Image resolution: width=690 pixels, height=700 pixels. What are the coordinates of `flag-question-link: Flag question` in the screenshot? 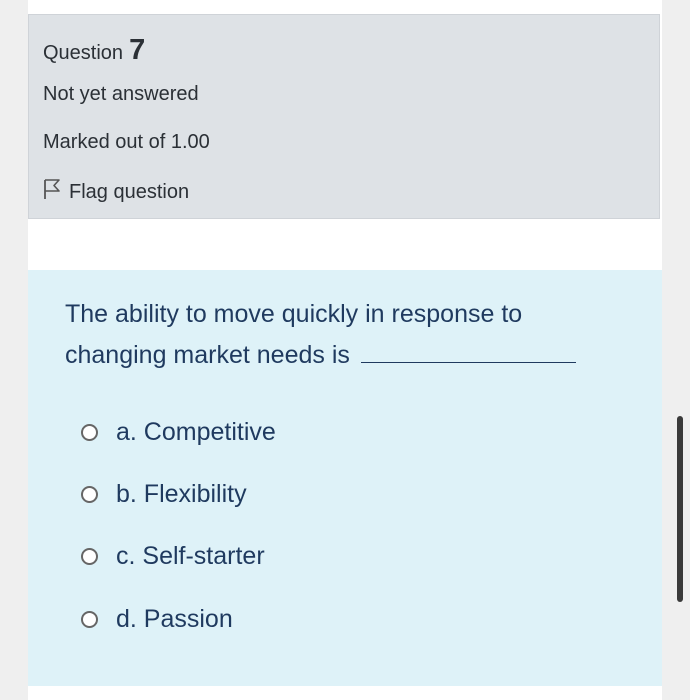 It's located at (116, 192).